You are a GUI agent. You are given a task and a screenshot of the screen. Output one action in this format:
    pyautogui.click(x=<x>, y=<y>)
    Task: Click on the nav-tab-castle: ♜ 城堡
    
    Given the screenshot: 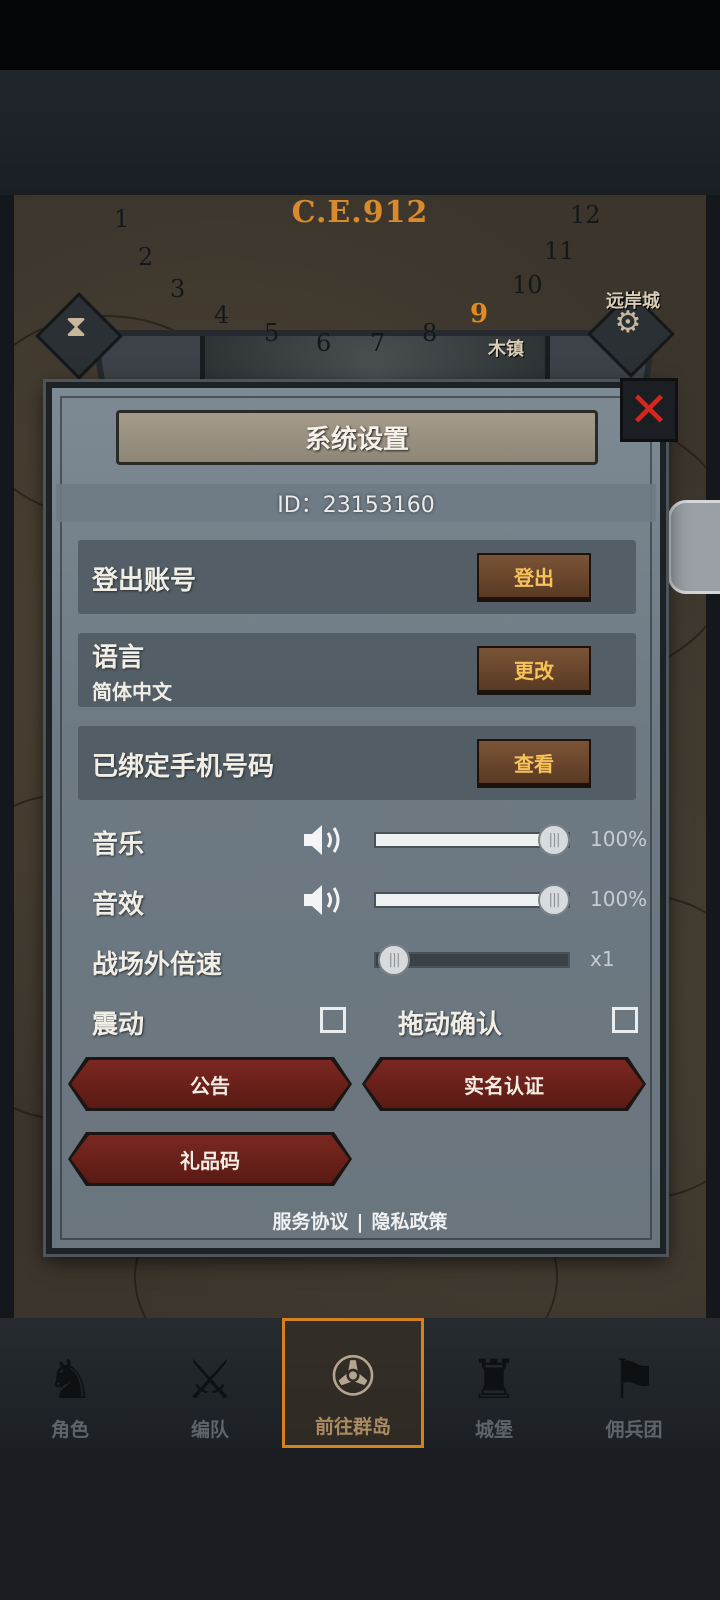 What is the action you would take?
    pyautogui.click(x=494, y=1383)
    